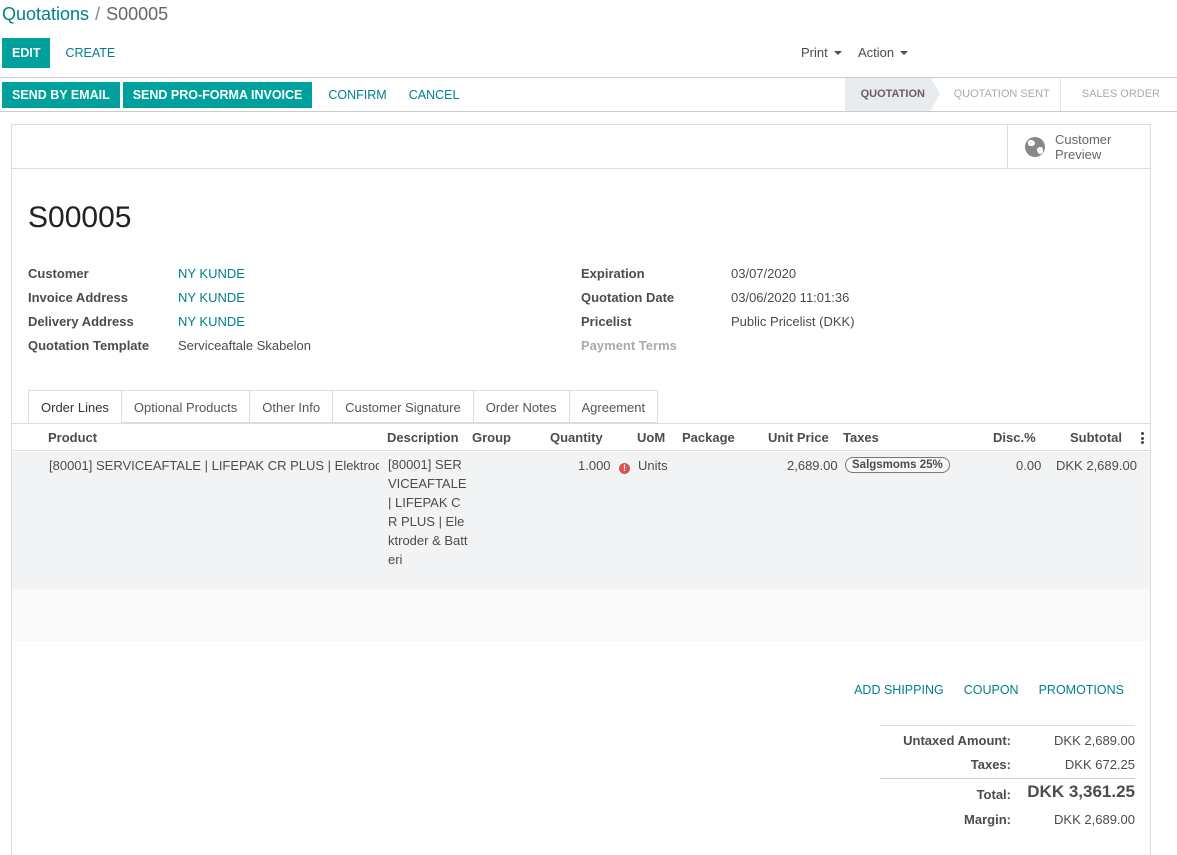 This screenshot has height=855, width=1177. What do you see at coordinates (653, 465) in the screenshot?
I see `cell-uom: Units` at bounding box center [653, 465].